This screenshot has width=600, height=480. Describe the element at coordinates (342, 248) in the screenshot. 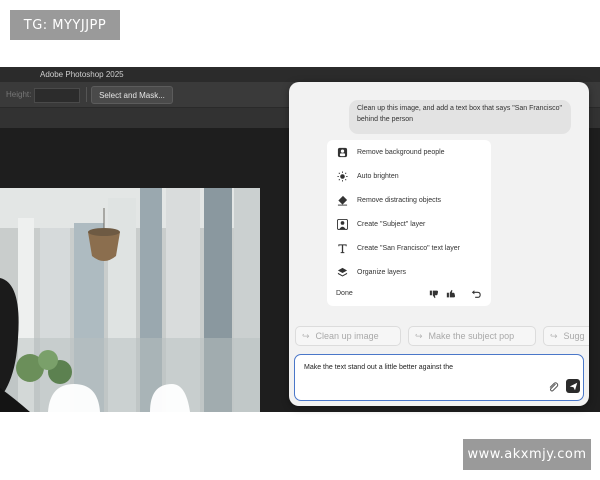

I see `text-icon` at that location.